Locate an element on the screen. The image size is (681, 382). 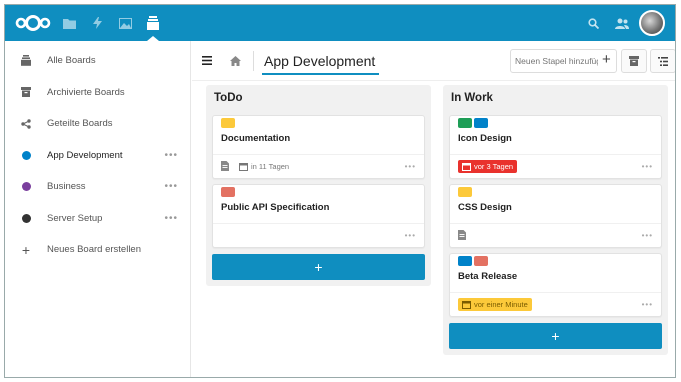
list-icon is located at coordinates (663, 61).